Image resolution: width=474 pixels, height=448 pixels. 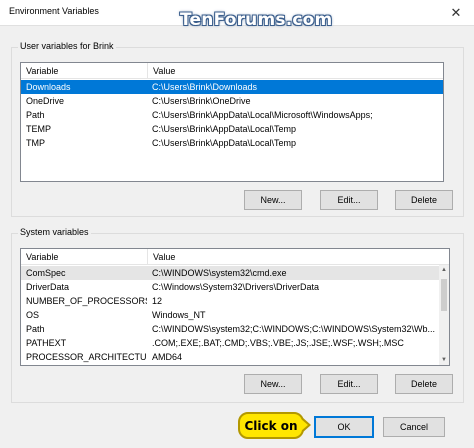 I want to click on table-row: ComSpec C:\WINDOWS\system32\cmd.exe, so click(x=235, y=273).